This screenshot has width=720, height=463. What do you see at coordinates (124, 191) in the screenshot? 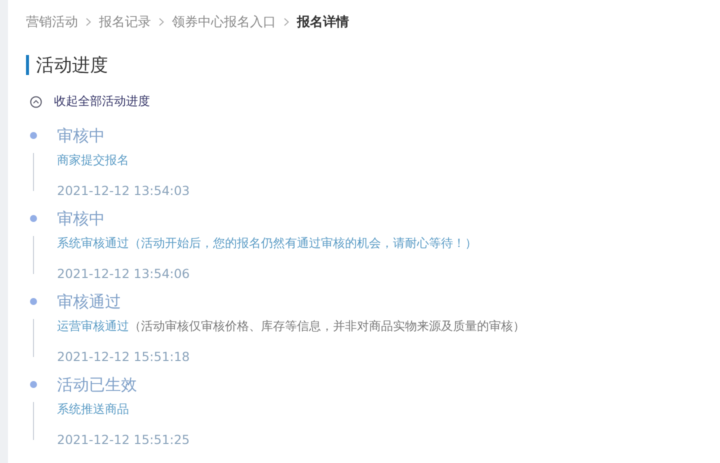
I see `timestamp: 2021-12-12 13:54:03` at bounding box center [124, 191].